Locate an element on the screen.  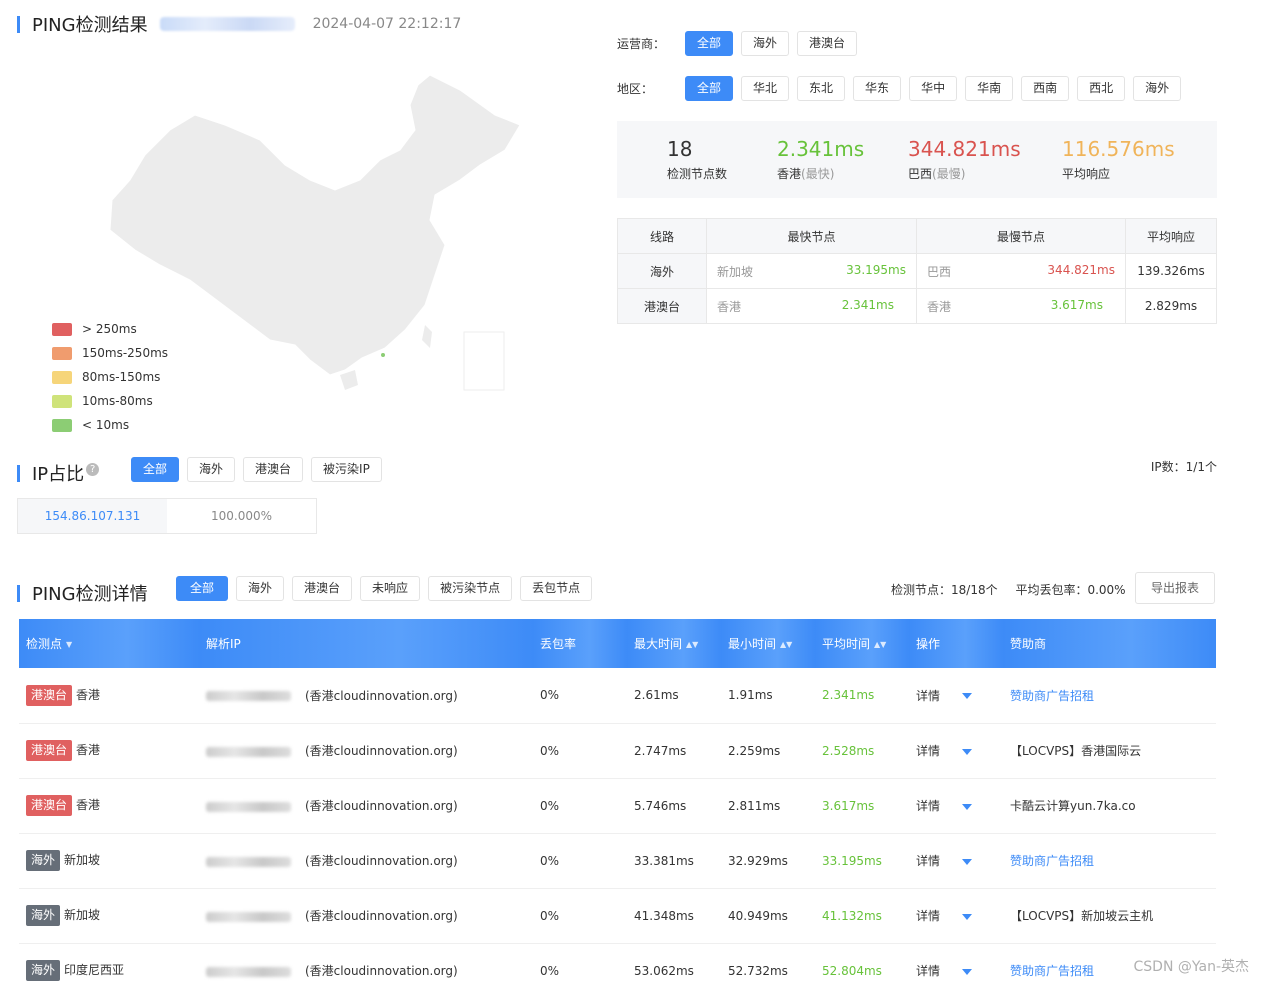
sponsor: 【LOCVPS】新加坡云主机 is located at coordinates (1082, 916).